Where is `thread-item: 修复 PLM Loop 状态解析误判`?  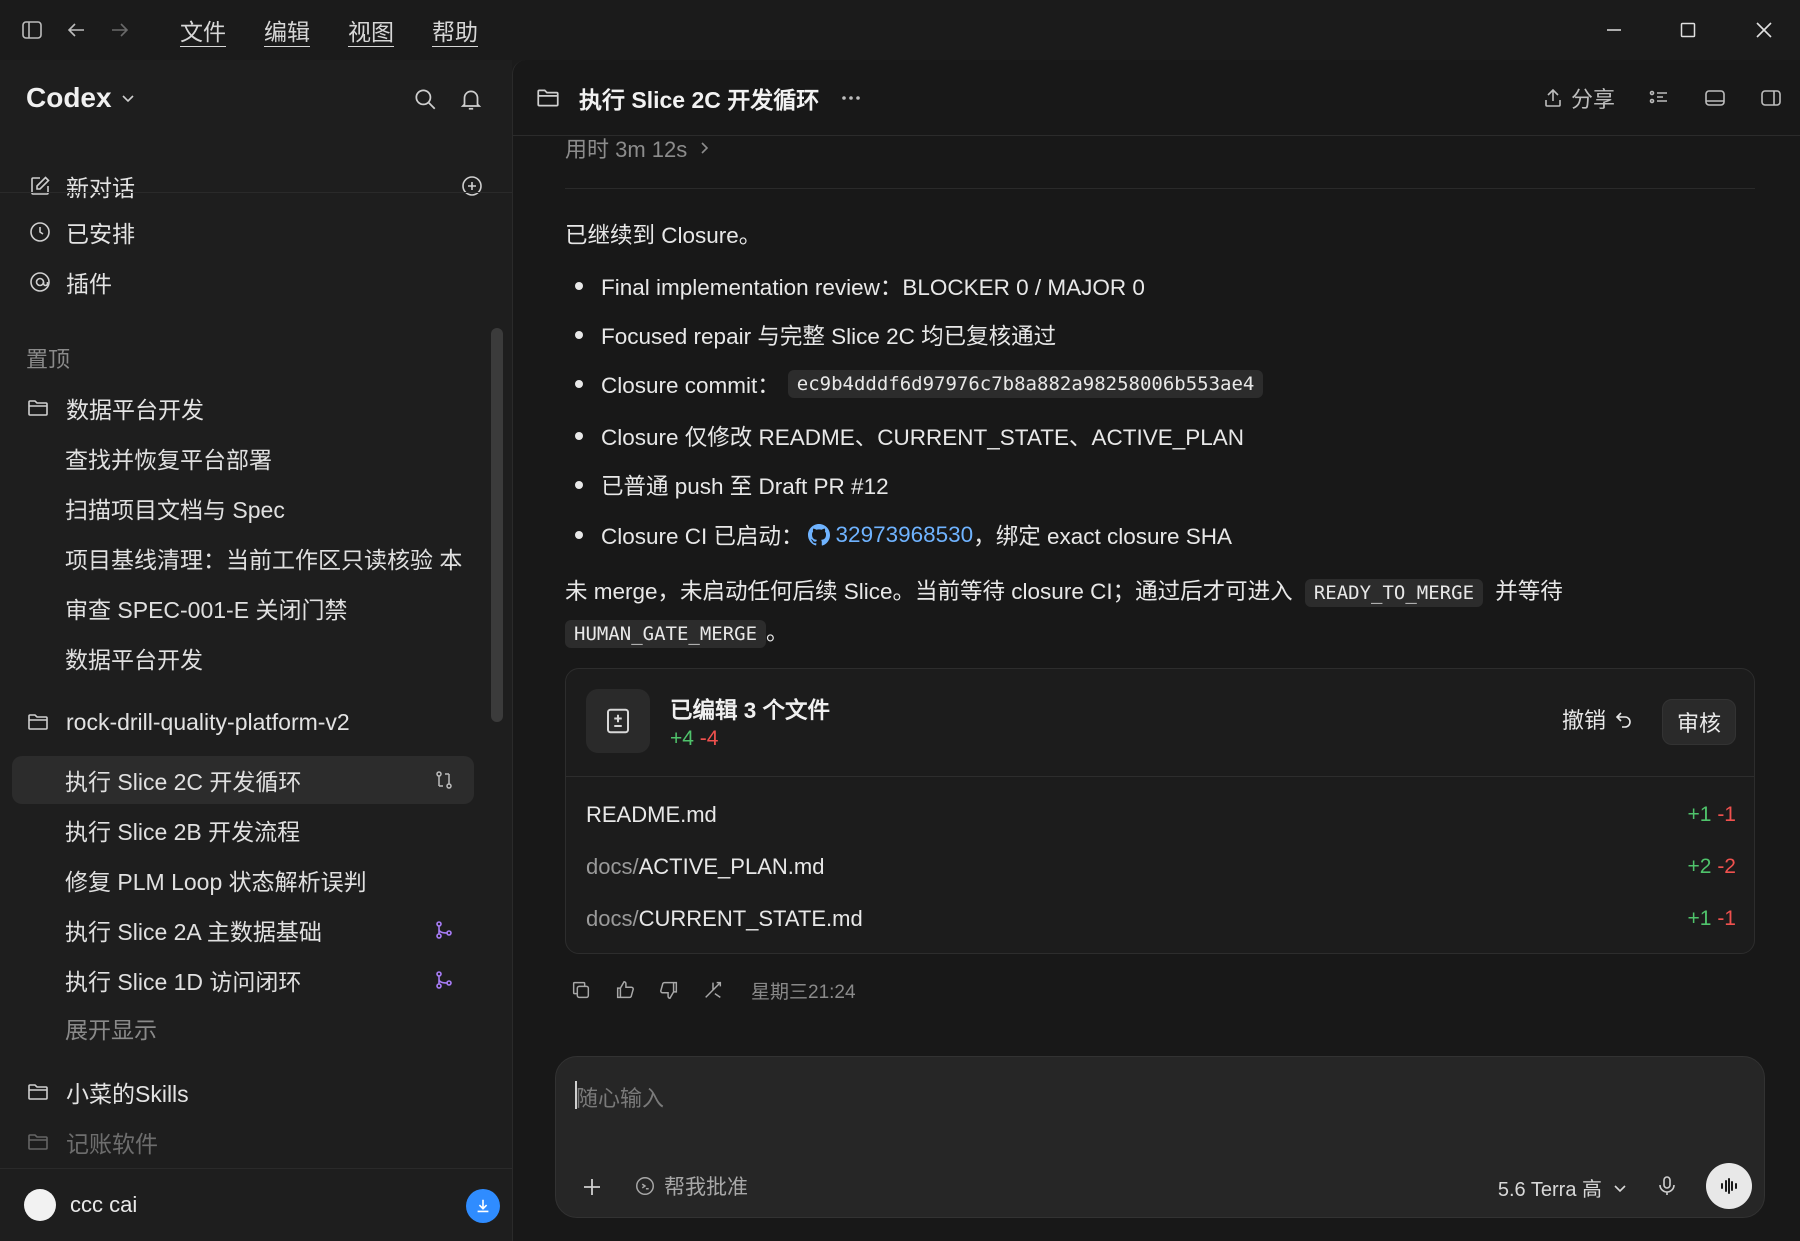 thread-item: 修复 PLM Loop 状态解析误判 is located at coordinates (243, 880).